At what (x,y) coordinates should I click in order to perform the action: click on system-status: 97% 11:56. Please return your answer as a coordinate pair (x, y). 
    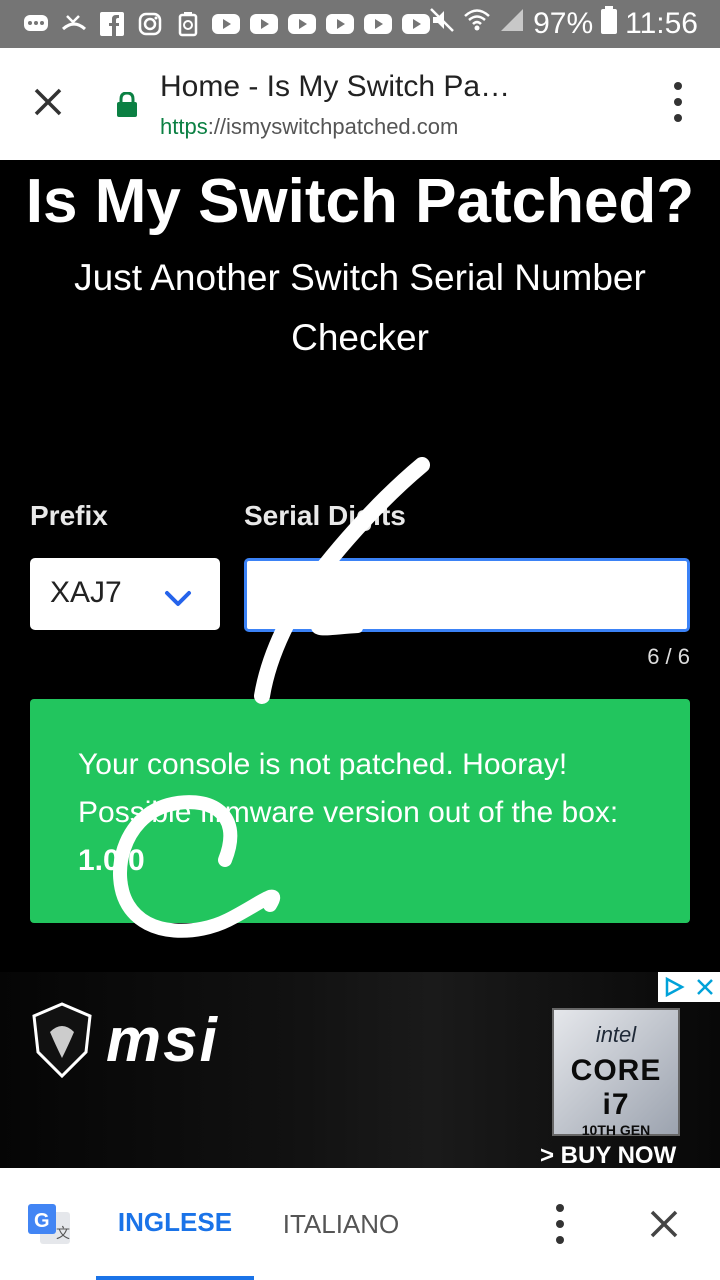
    Looking at the image, I should click on (563, 24).